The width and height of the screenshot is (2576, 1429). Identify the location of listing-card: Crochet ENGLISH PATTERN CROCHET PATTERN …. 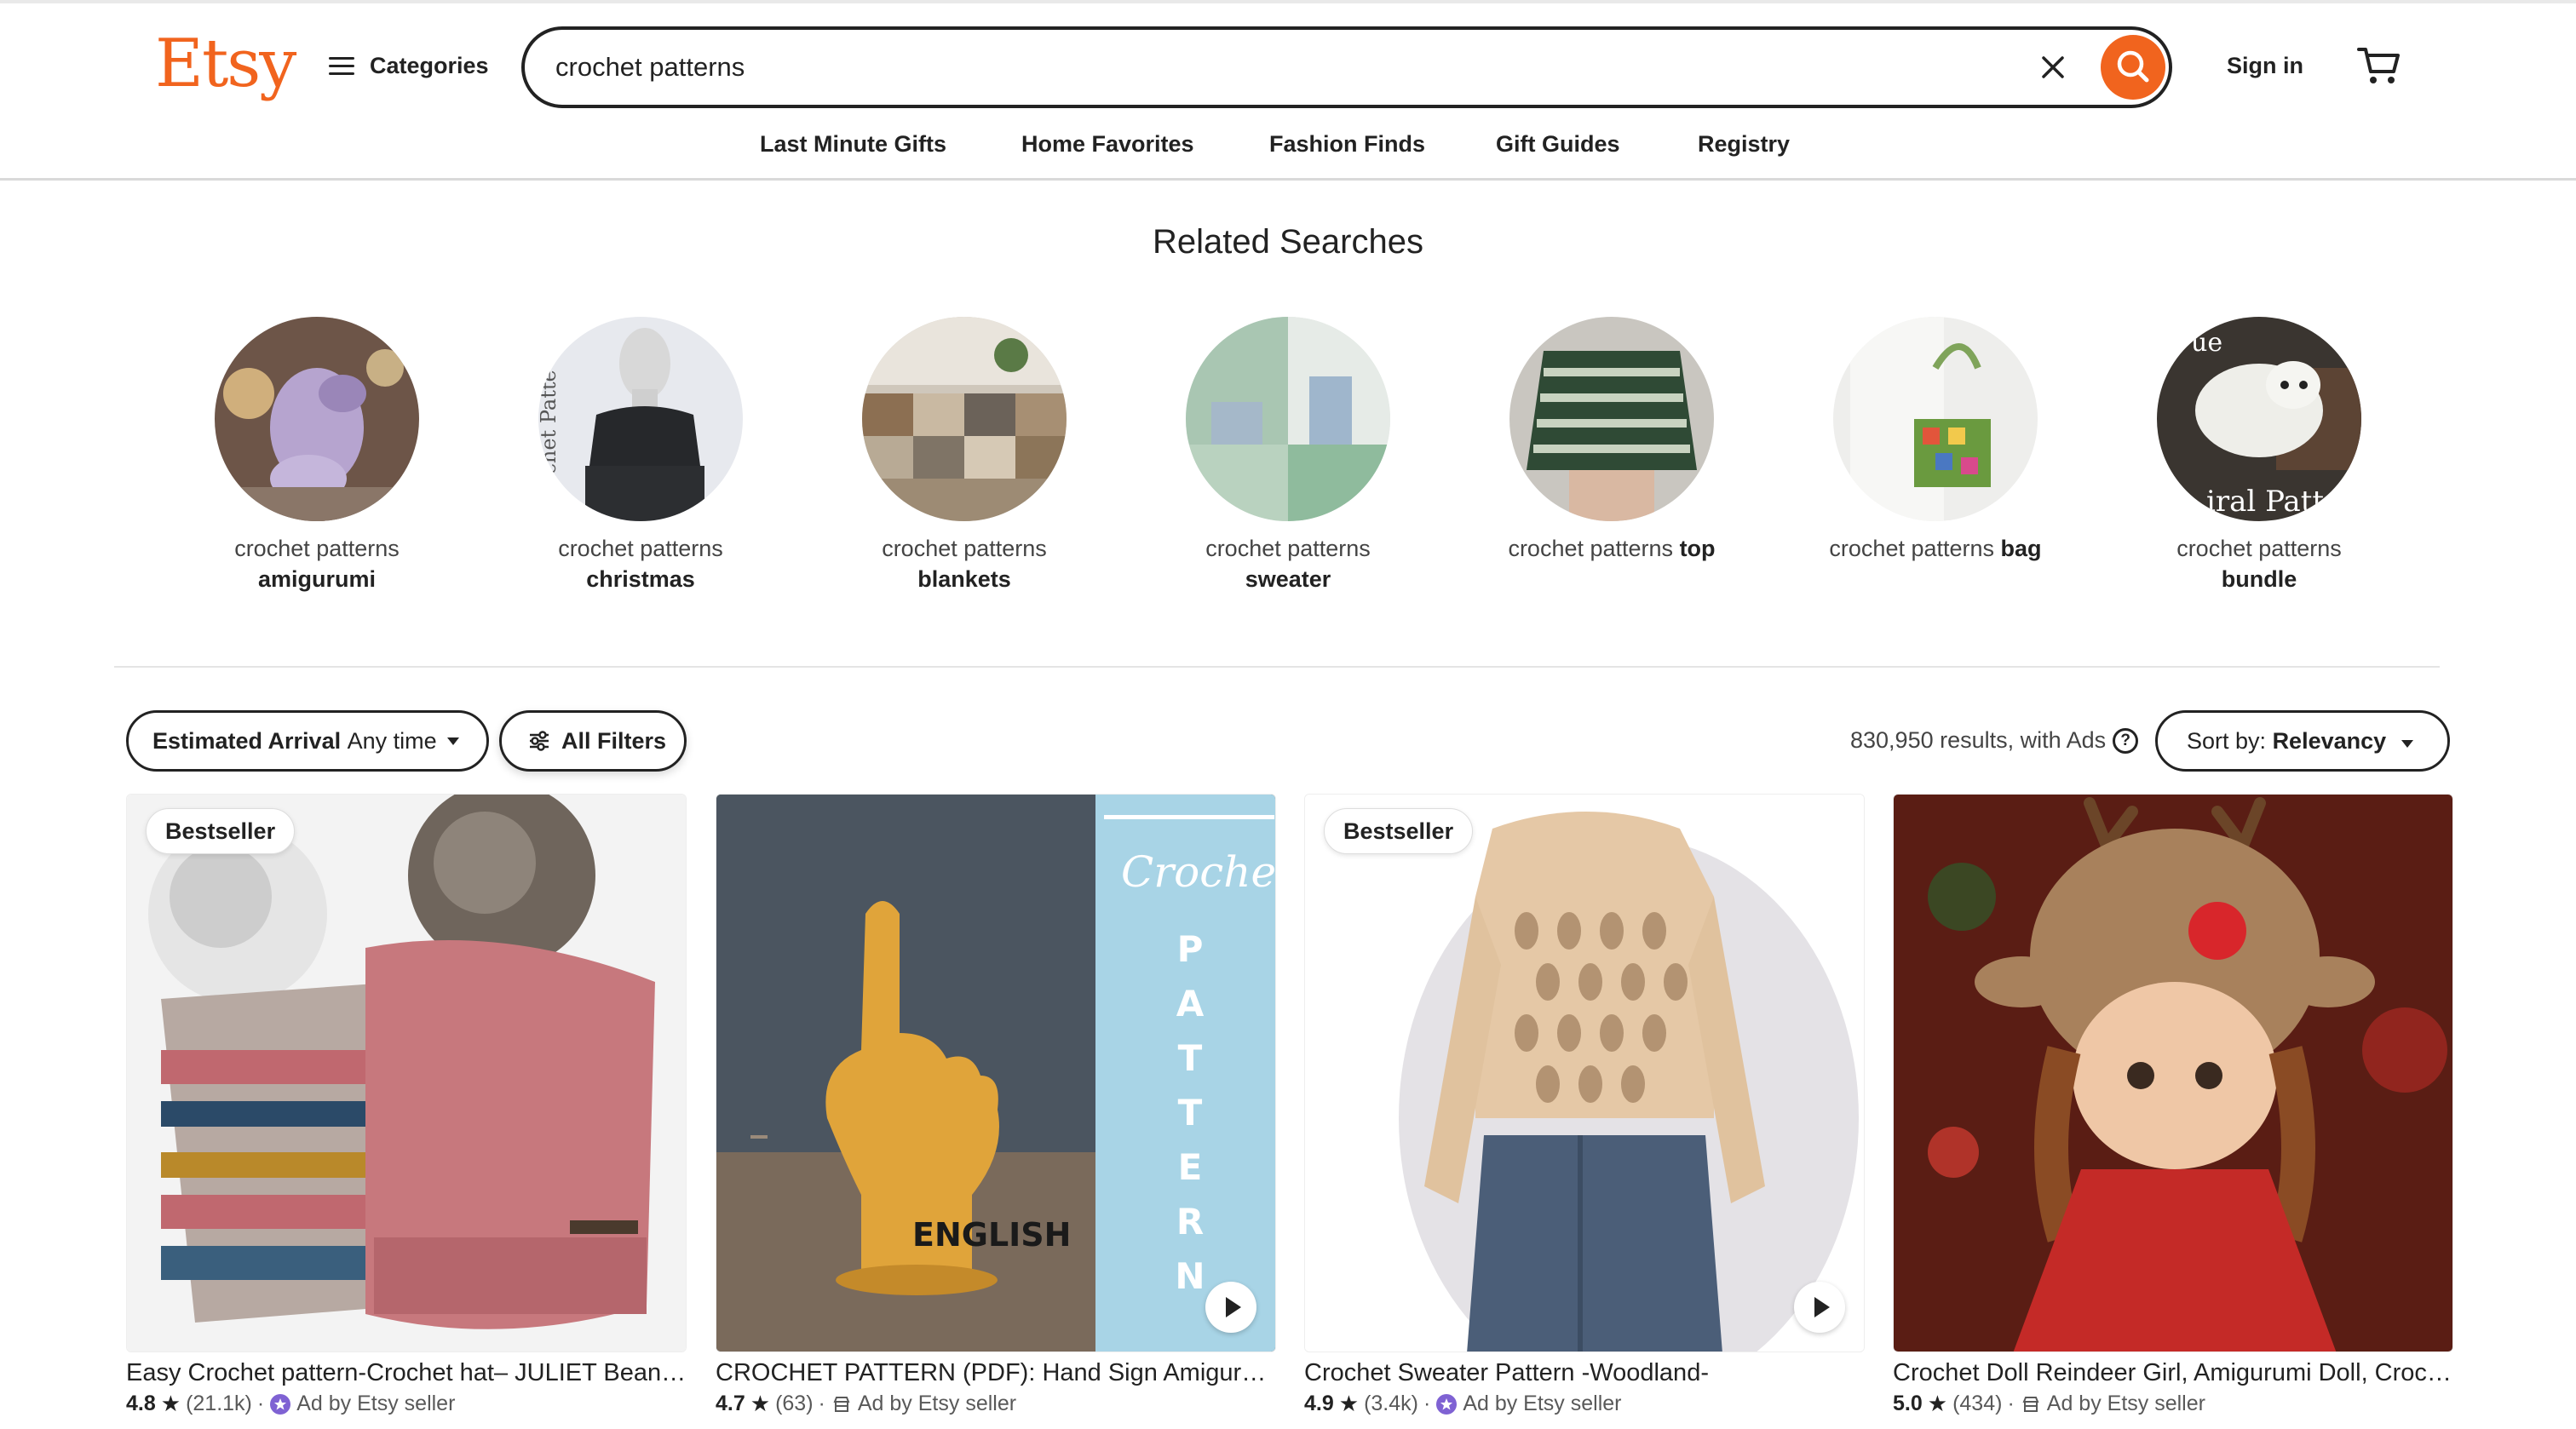
(996, 1105).